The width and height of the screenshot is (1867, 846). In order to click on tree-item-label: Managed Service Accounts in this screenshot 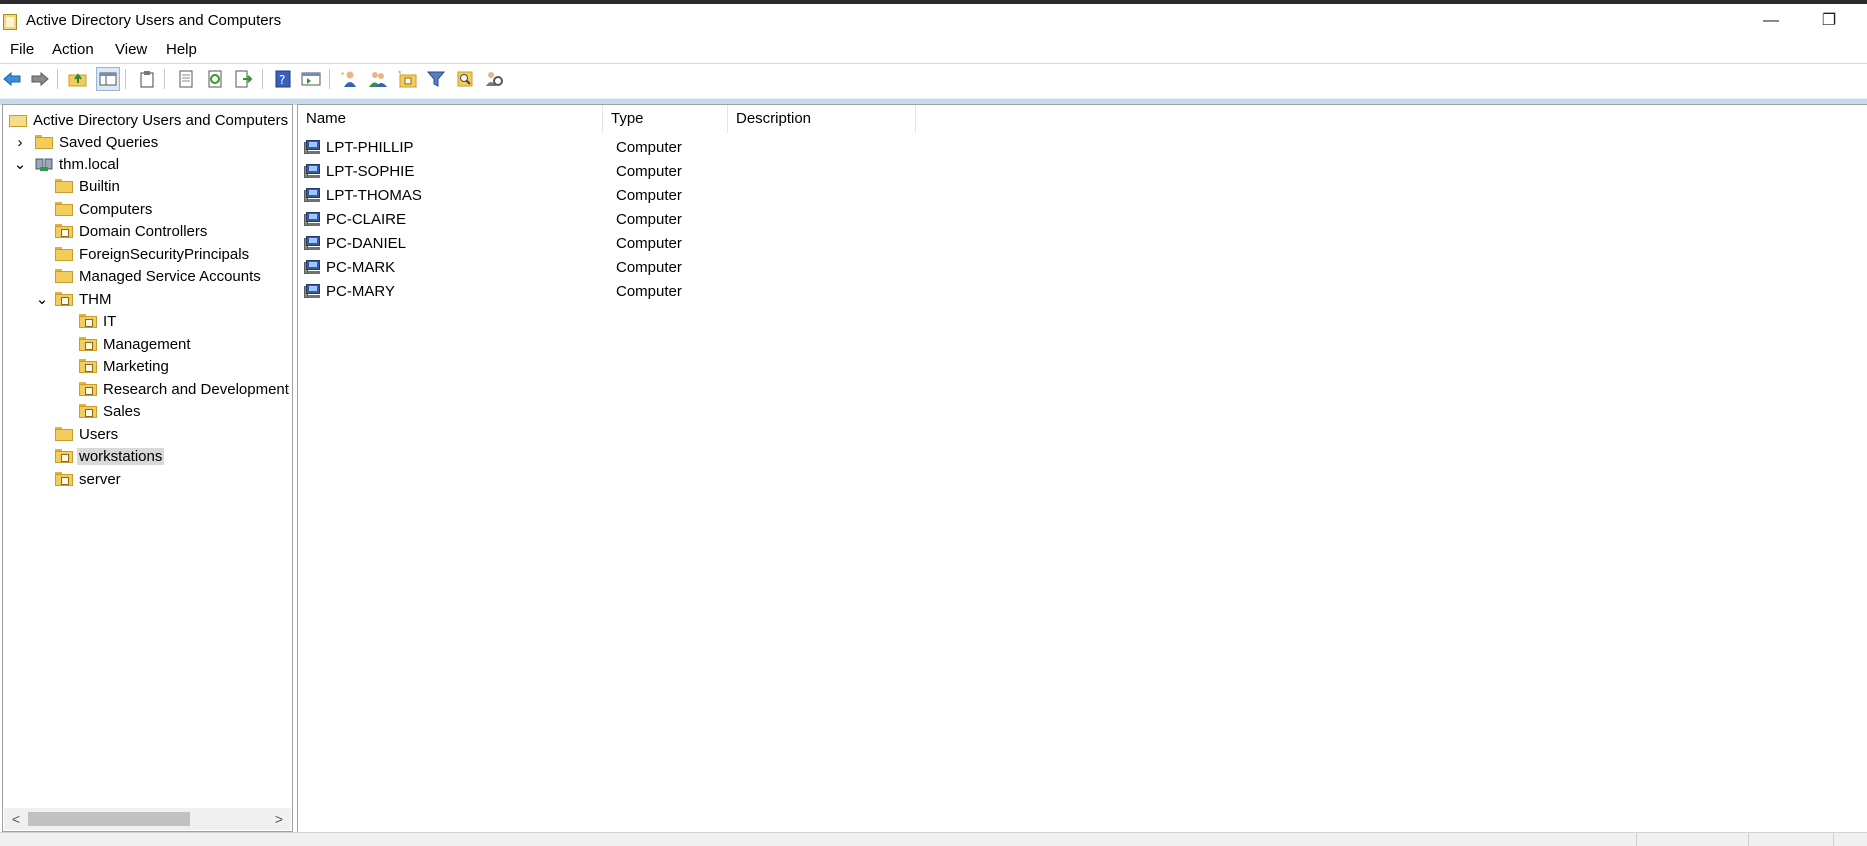, I will do `click(170, 276)`.